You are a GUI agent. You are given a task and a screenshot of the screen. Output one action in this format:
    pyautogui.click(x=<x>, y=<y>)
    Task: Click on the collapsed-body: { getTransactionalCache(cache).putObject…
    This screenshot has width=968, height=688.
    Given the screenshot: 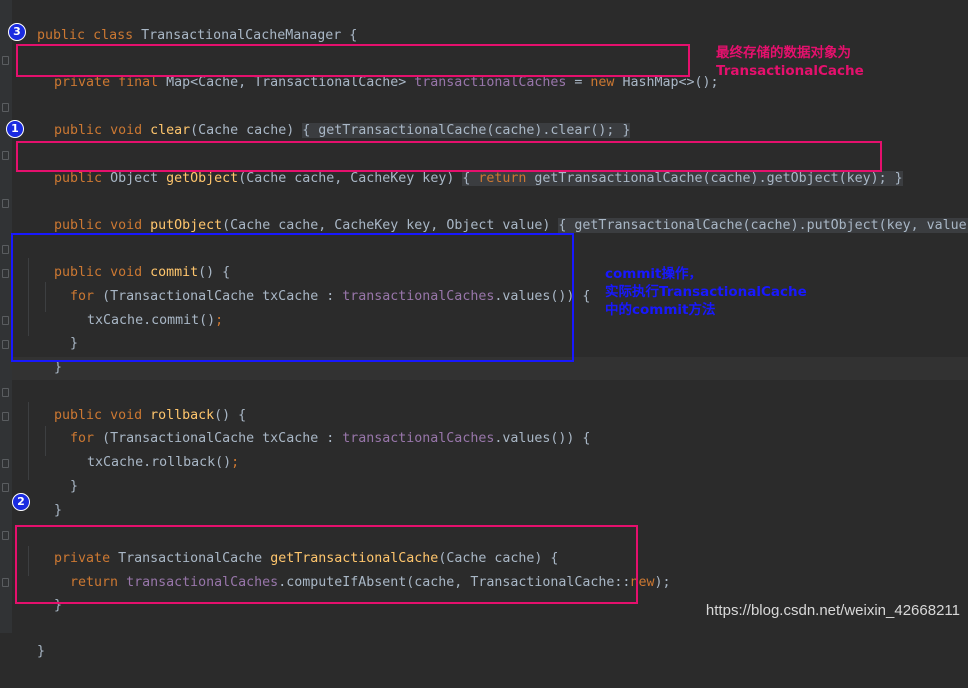 What is the action you would take?
    pyautogui.click(x=763, y=225)
    